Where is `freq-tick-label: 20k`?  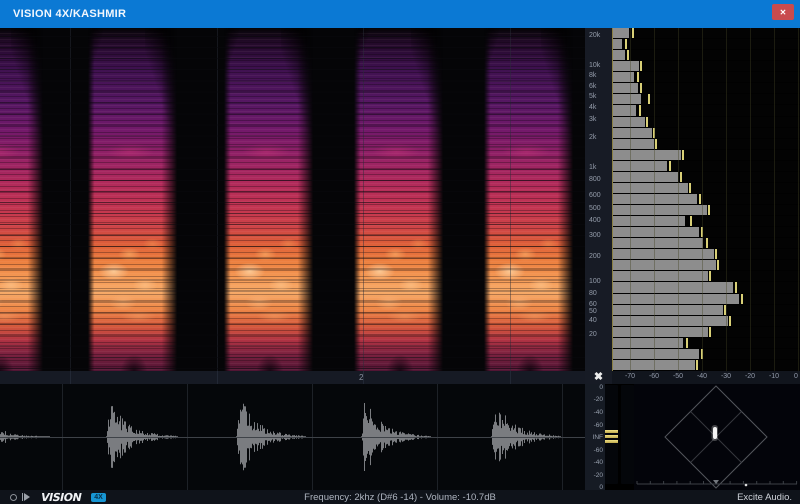 freq-tick-label: 20k is located at coordinates (595, 35).